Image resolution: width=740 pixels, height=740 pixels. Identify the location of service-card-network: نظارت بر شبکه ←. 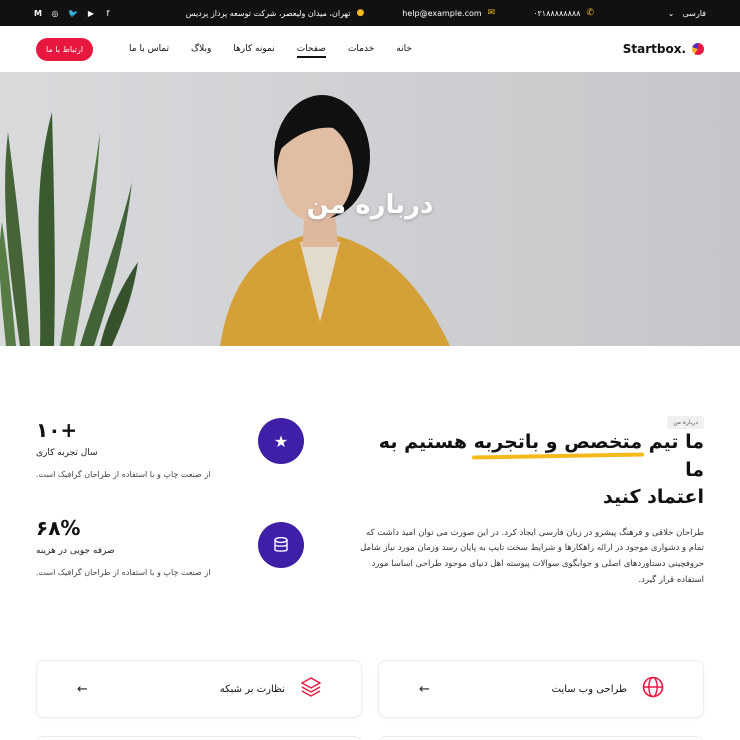
(199, 689).